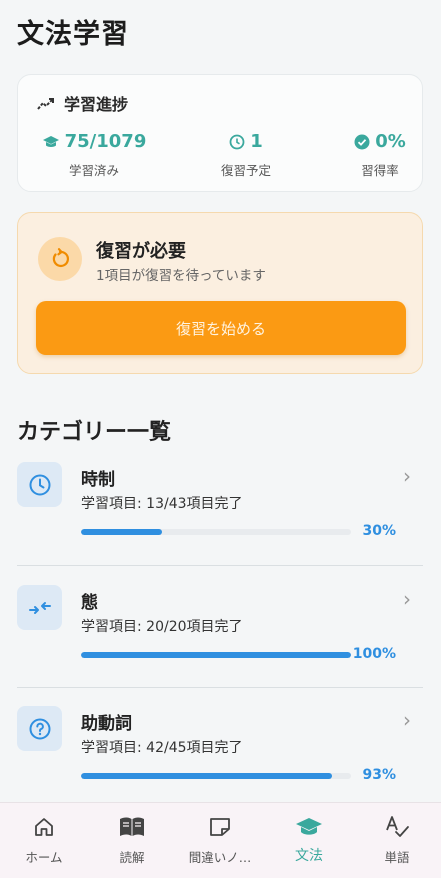 The image size is (441, 878). Describe the element at coordinates (93, 170) in the screenshot. I see `stat-learned-caption: 学習済み` at that location.